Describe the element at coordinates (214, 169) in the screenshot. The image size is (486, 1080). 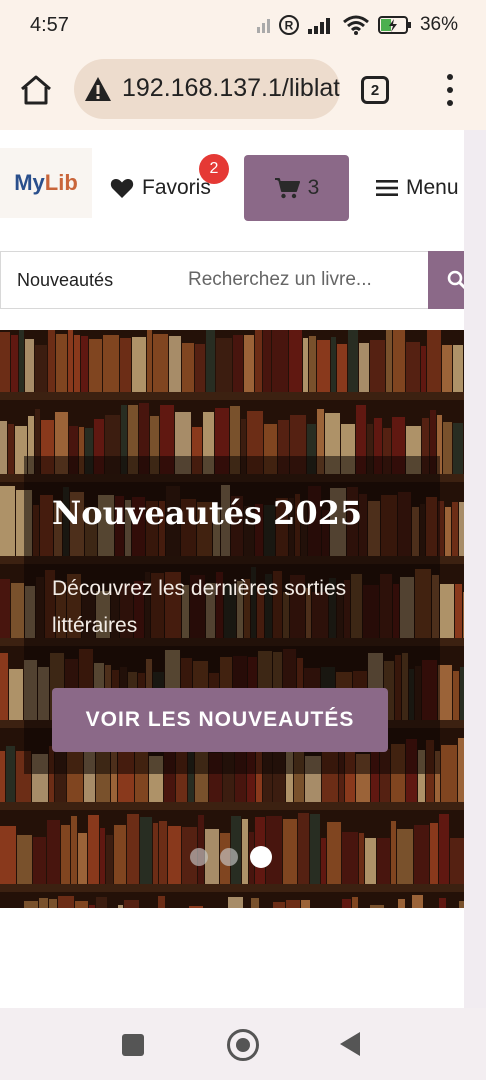
I see `favorites-count-badge: 2` at that location.